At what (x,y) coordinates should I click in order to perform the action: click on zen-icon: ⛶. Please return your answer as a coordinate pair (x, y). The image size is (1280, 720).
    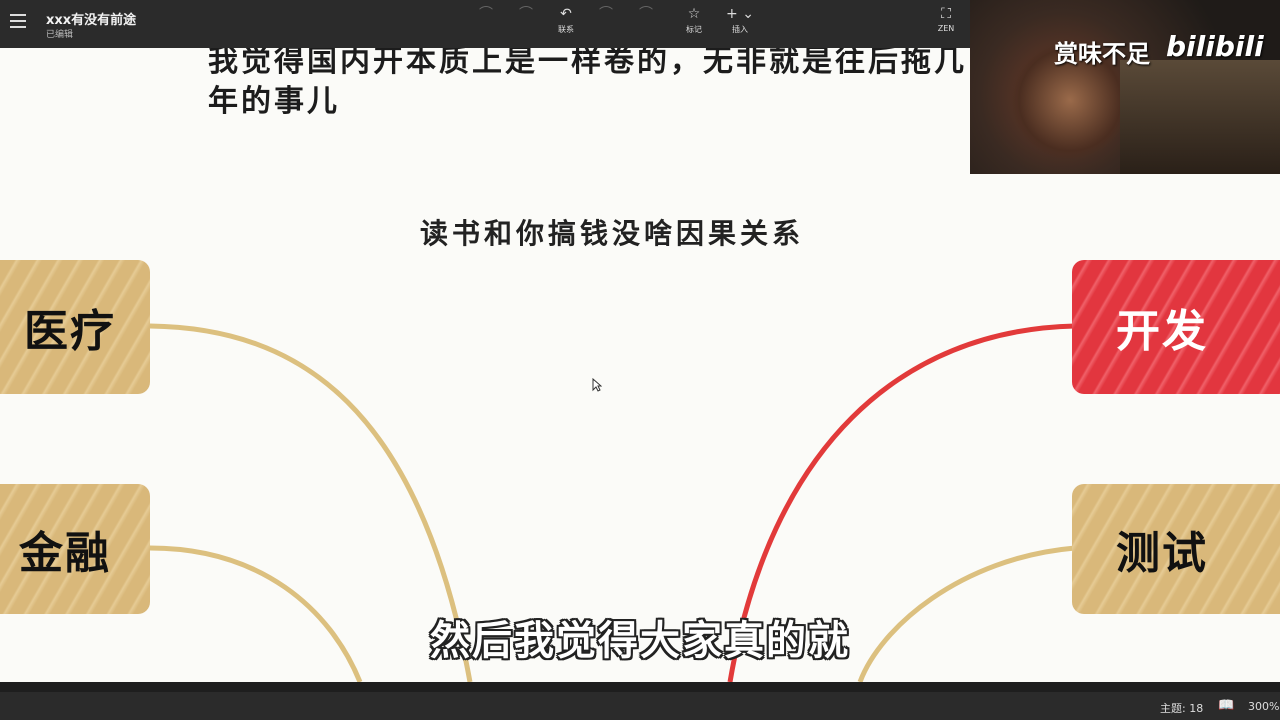
    Looking at the image, I should click on (946, 14).